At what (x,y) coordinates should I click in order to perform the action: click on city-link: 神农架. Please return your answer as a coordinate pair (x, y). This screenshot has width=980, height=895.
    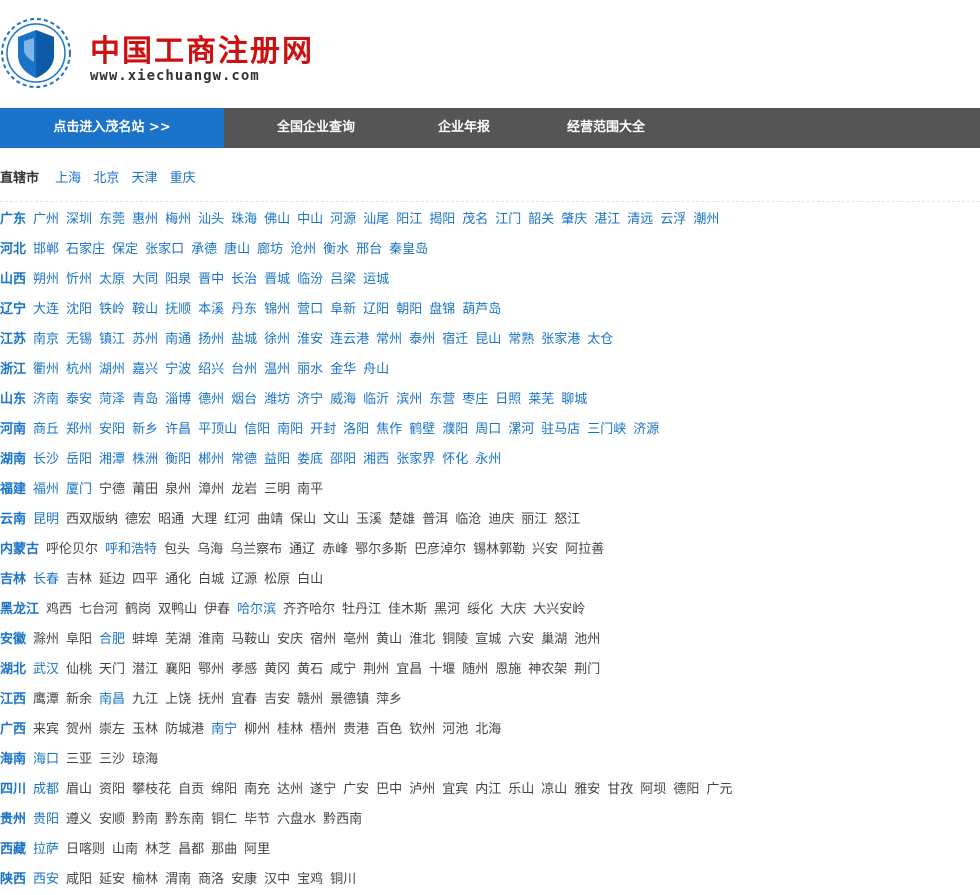
    Looking at the image, I should click on (547, 670).